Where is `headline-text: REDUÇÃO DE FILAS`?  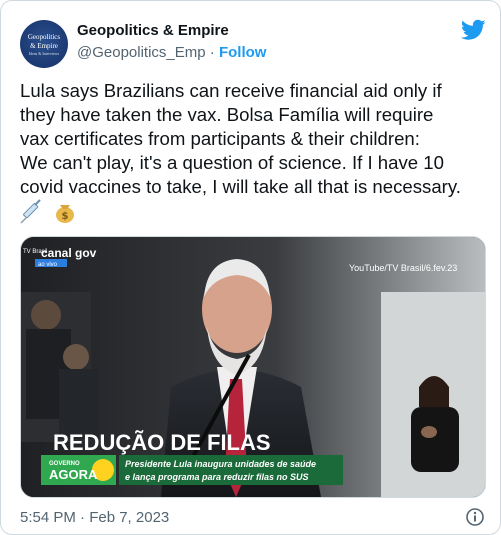 headline-text: REDUÇÃO DE FILAS is located at coordinates (162, 442).